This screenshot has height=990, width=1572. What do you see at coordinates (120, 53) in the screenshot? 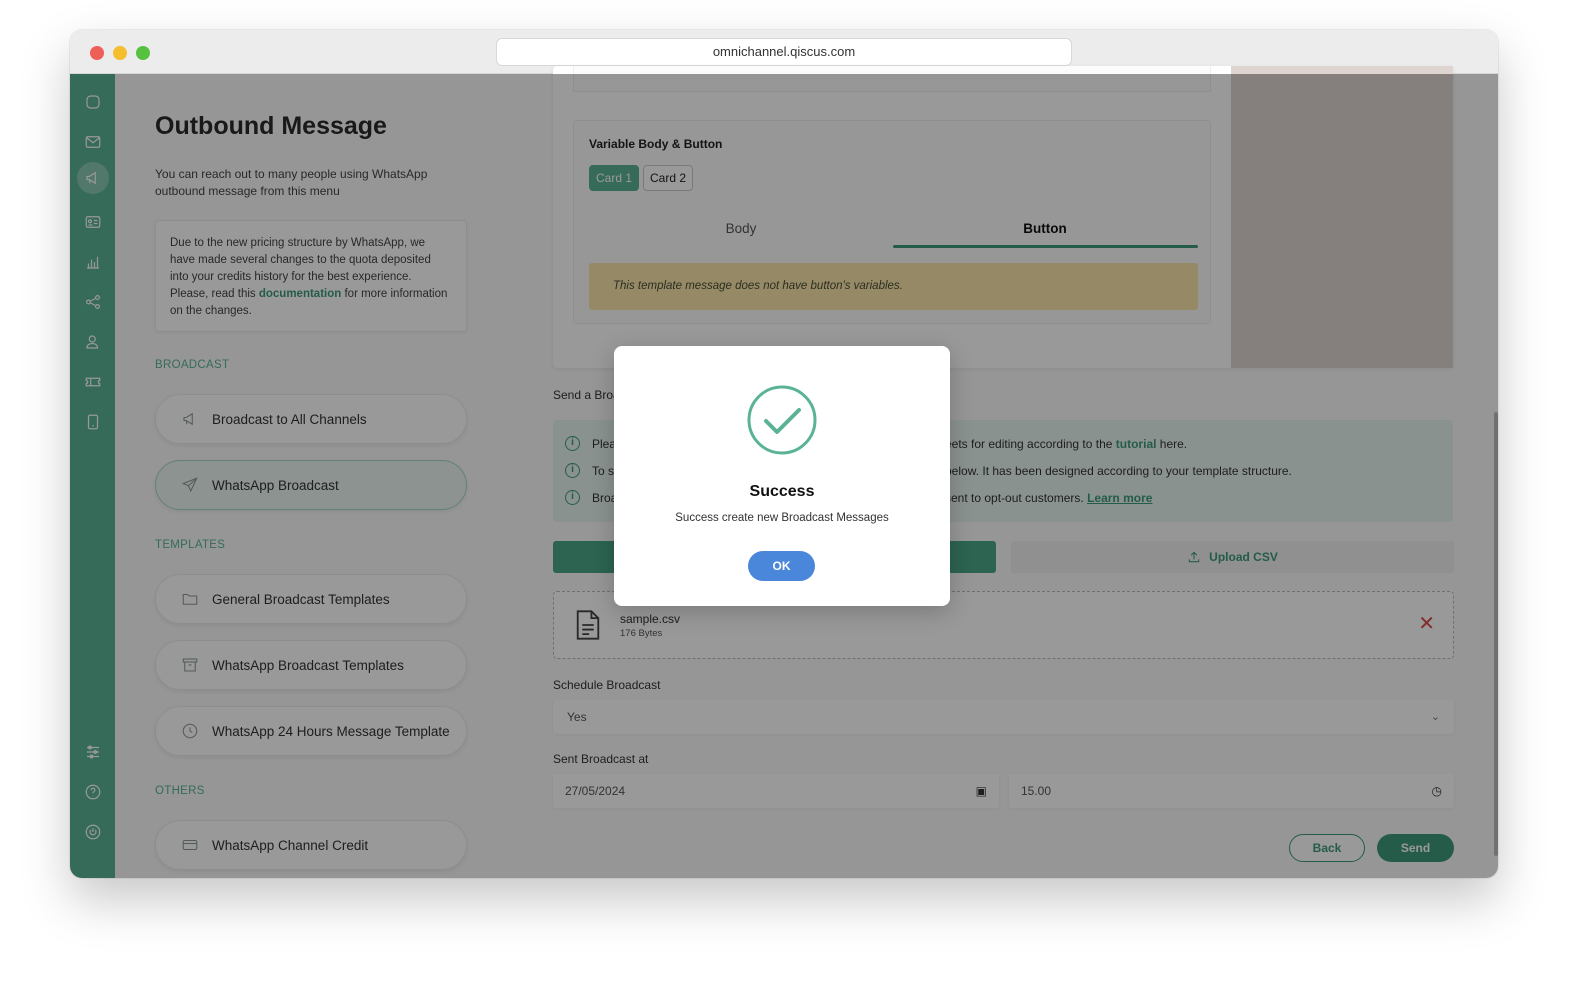
I see `minimize-window-button` at bounding box center [120, 53].